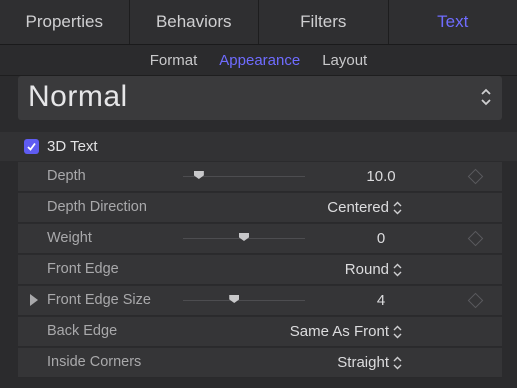  I want to click on front-edge-popup: Round, so click(373, 269).